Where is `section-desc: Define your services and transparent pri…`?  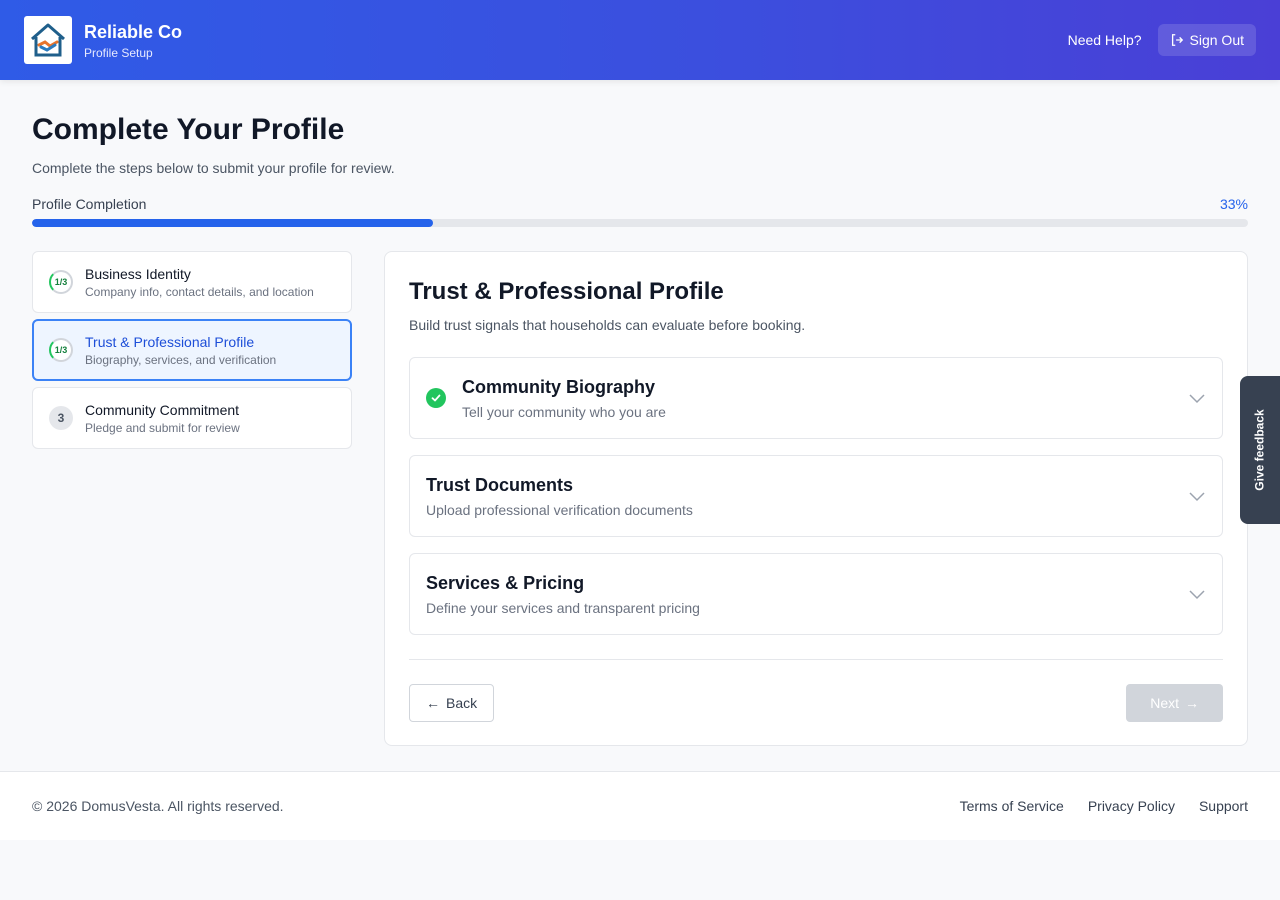 section-desc: Define your services and transparent pri… is located at coordinates (563, 607).